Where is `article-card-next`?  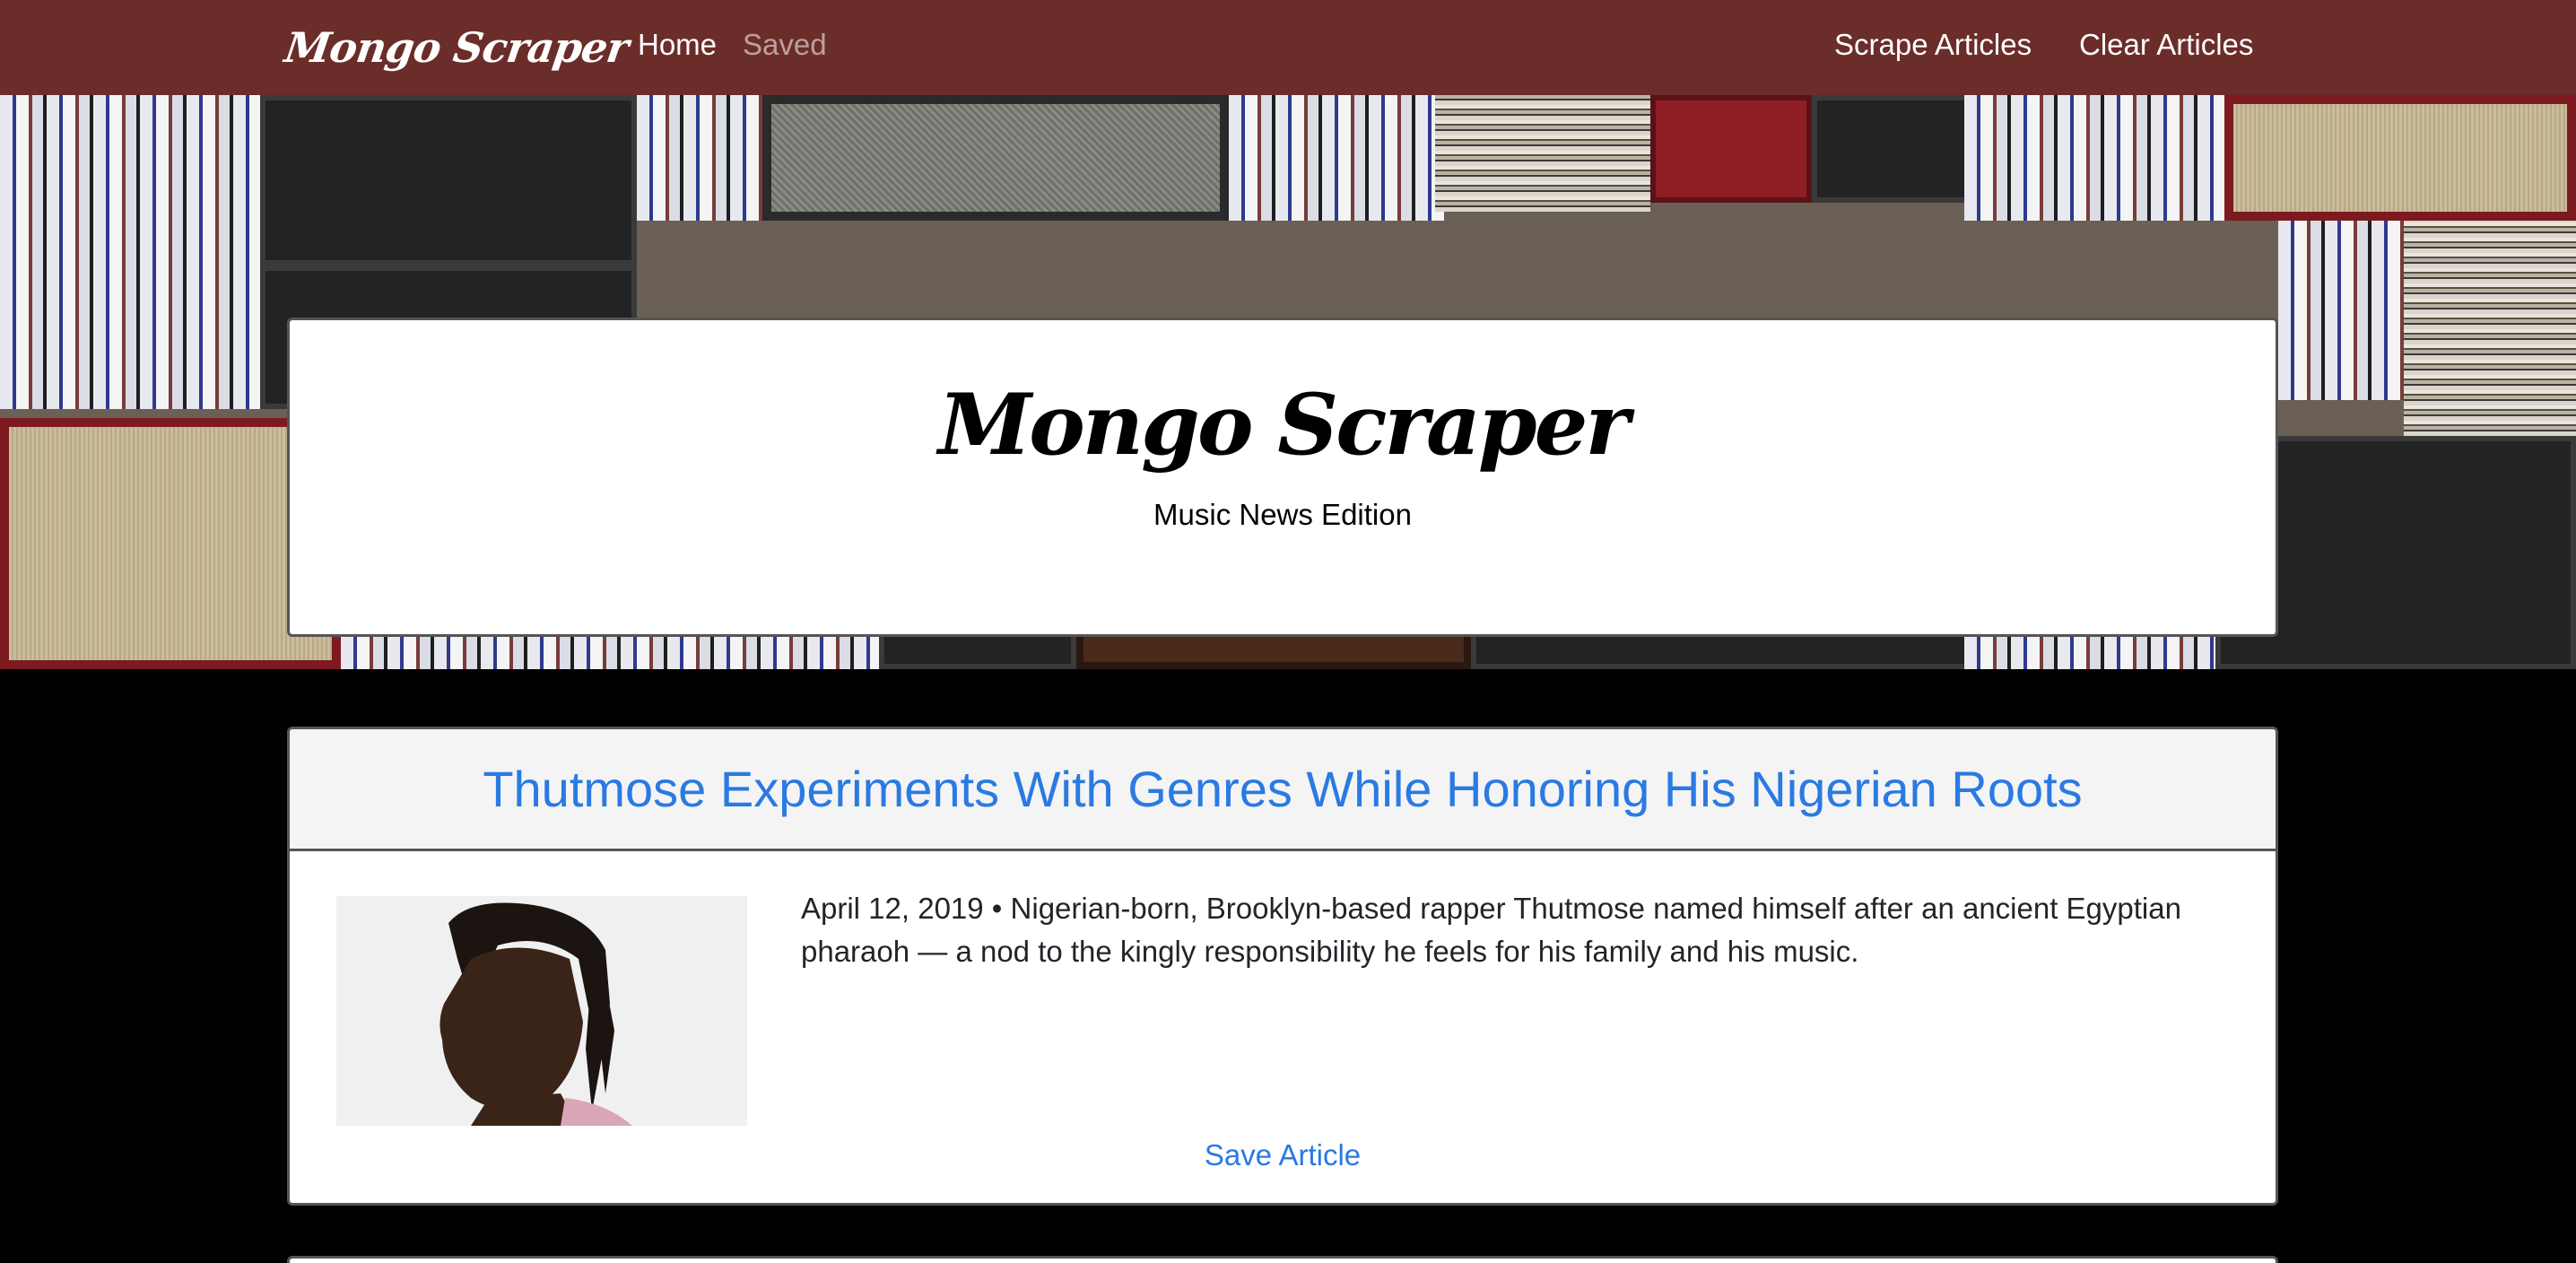 article-card-next is located at coordinates (1282, 1259).